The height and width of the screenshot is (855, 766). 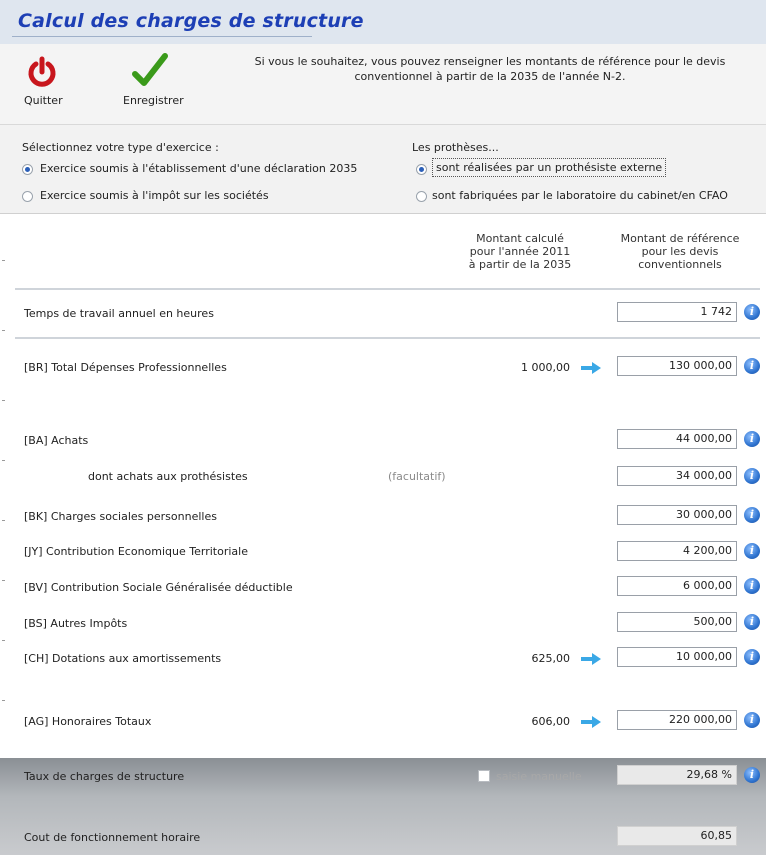 I want to click on temps-field: 1 742, so click(x=677, y=312).